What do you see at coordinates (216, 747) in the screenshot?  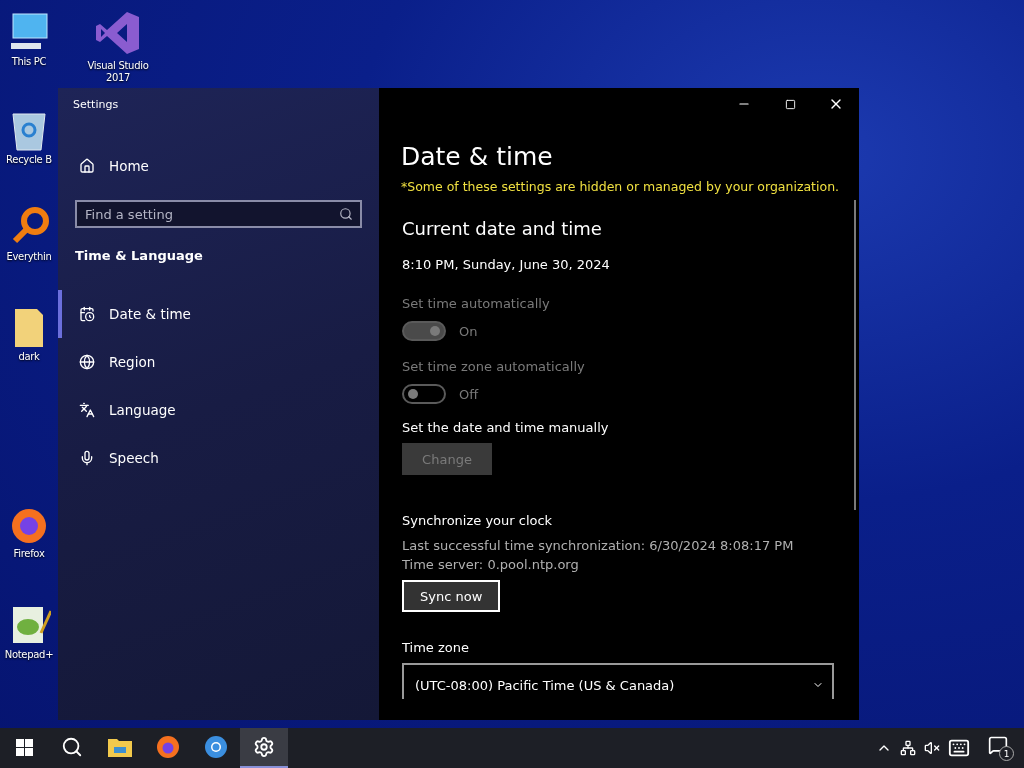 I see `ring-icon` at bounding box center [216, 747].